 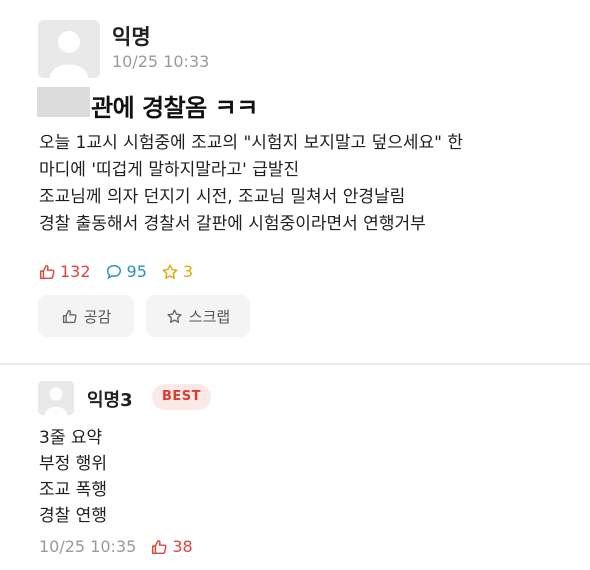 What do you see at coordinates (69, 49) in the screenshot?
I see `author-avatar-icon` at bounding box center [69, 49].